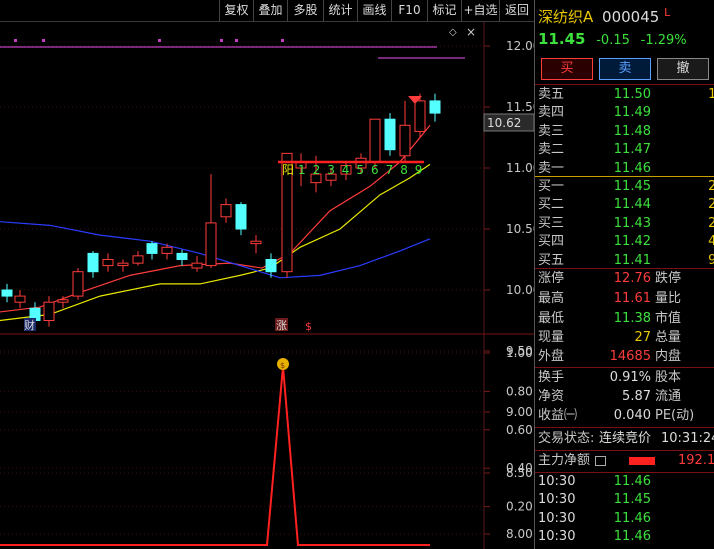  What do you see at coordinates (404, 170) in the screenshot?
I see `count-label: 8` at bounding box center [404, 170].